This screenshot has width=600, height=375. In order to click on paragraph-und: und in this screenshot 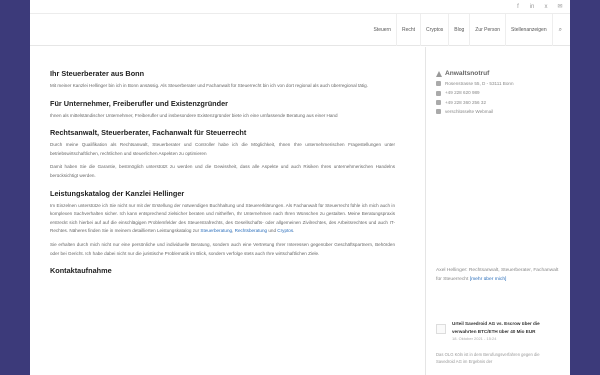, I will do `click(272, 231)`.